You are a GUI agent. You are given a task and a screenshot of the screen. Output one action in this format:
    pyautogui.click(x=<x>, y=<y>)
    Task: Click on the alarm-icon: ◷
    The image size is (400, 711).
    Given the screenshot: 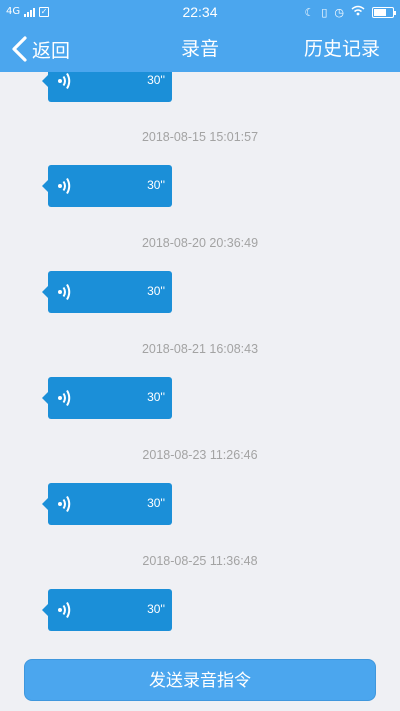 What is the action you would take?
    pyautogui.click(x=339, y=12)
    